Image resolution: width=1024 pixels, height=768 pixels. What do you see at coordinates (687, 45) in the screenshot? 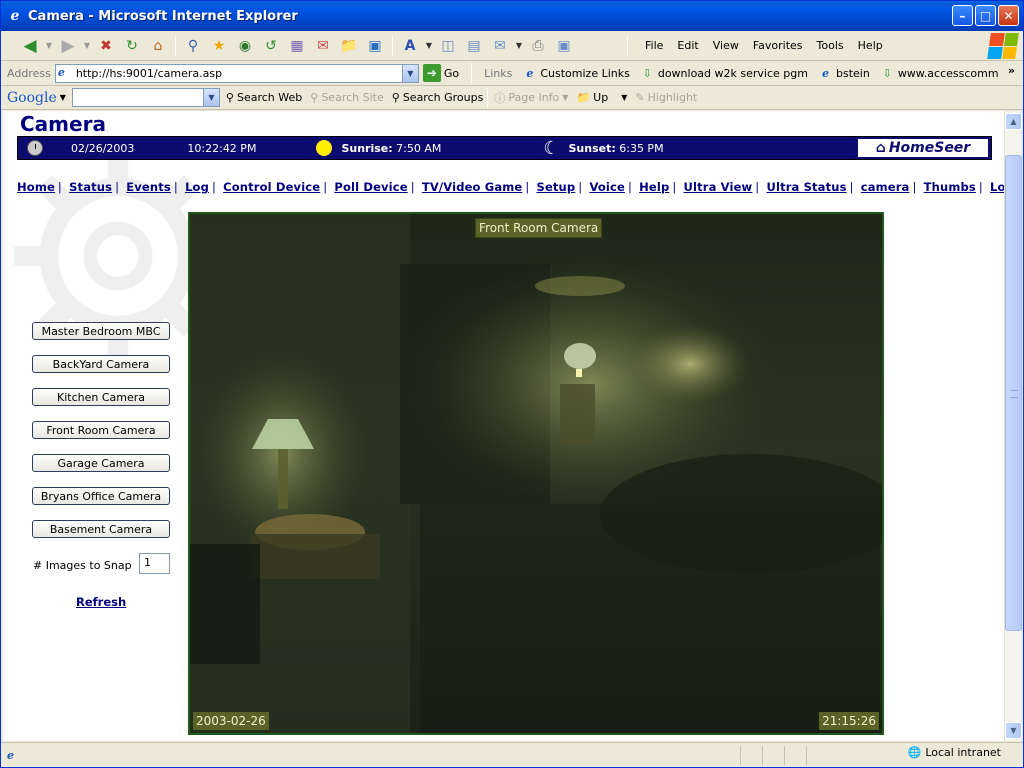
I see `menu-edit: Edit` at bounding box center [687, 45].